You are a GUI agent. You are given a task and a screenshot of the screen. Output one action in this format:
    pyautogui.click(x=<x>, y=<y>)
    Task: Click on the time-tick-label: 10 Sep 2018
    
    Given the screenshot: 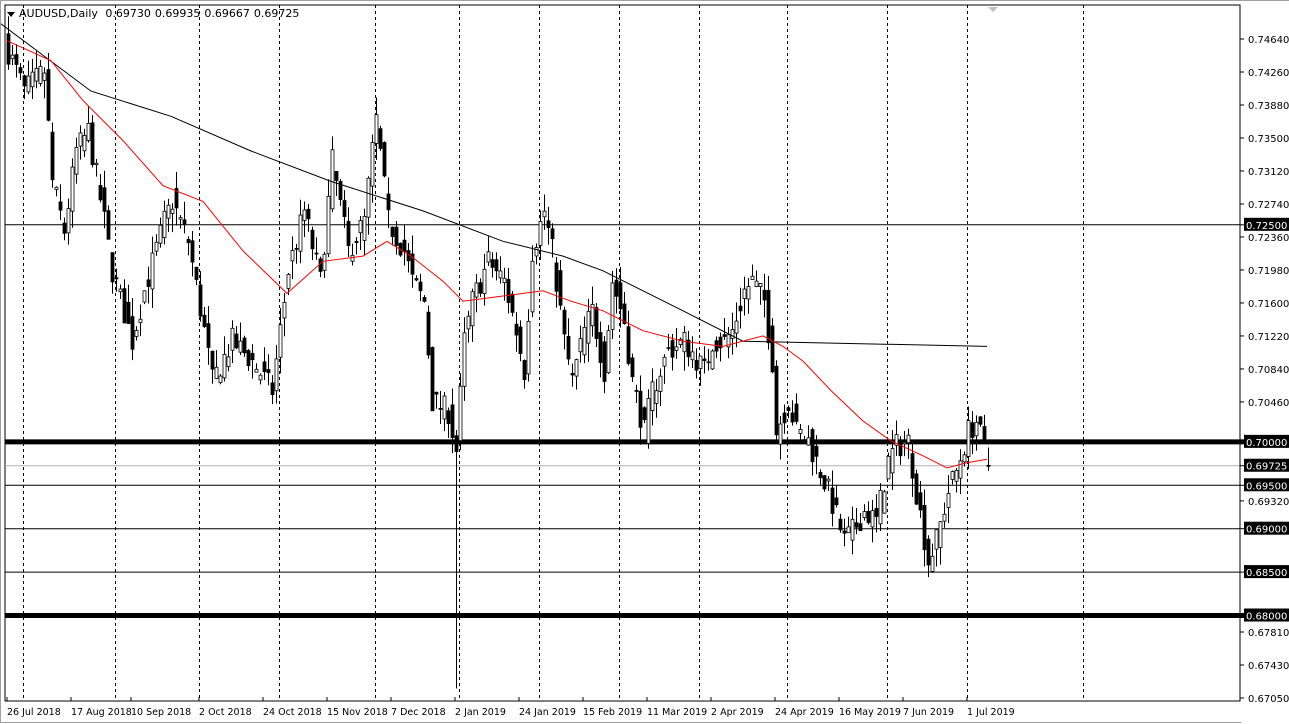 What is the action you would take?
    pyautogui.click(x=161, y=712)
    